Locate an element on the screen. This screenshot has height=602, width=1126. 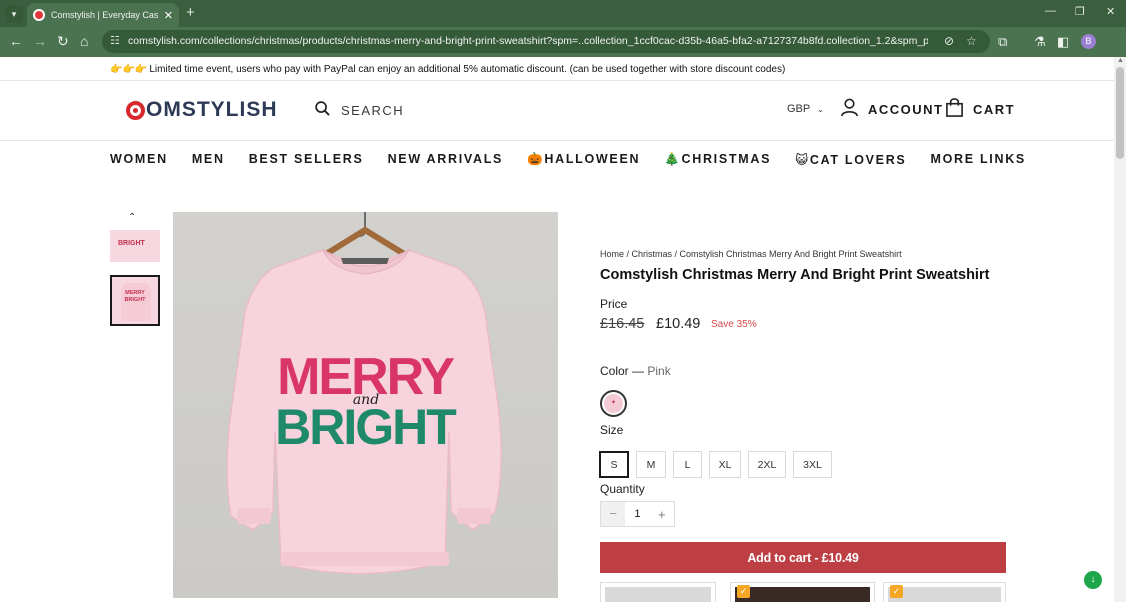
logo-text: OMSTYLISH is located at coordinates (212, 109).